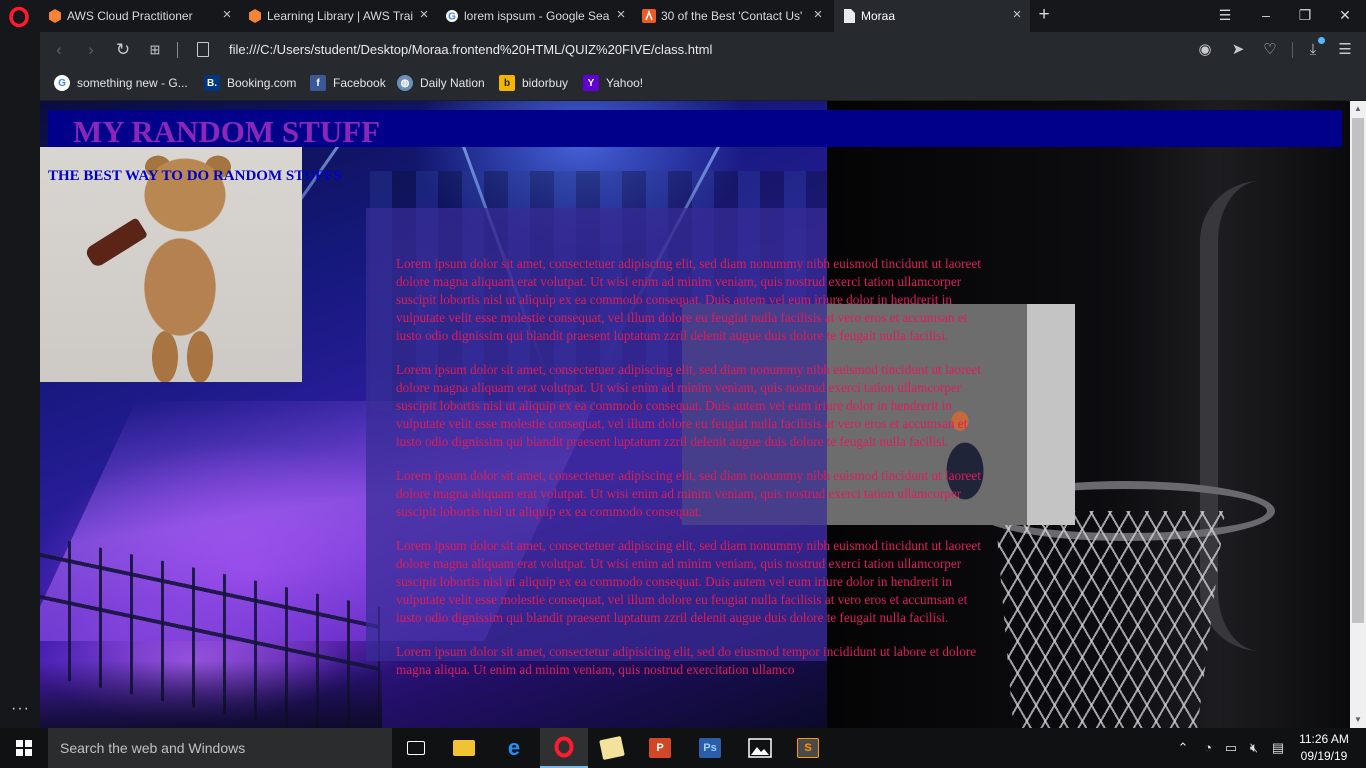  I want to click on shadow, so click(211, 694).